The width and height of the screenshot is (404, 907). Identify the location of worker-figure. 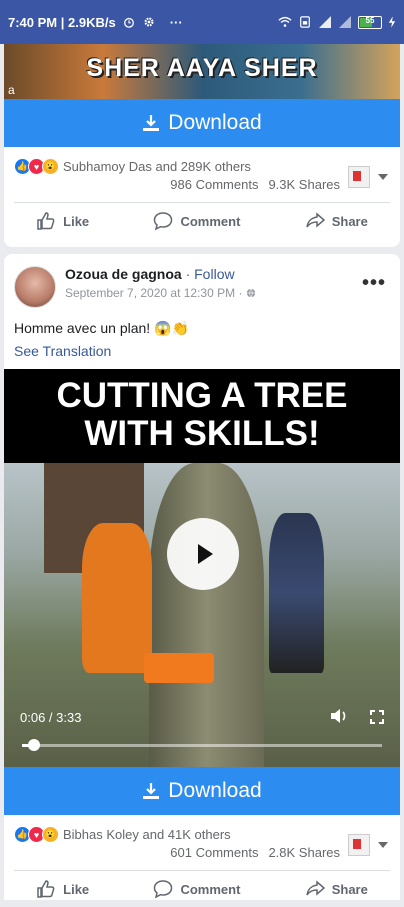
(117, 598).